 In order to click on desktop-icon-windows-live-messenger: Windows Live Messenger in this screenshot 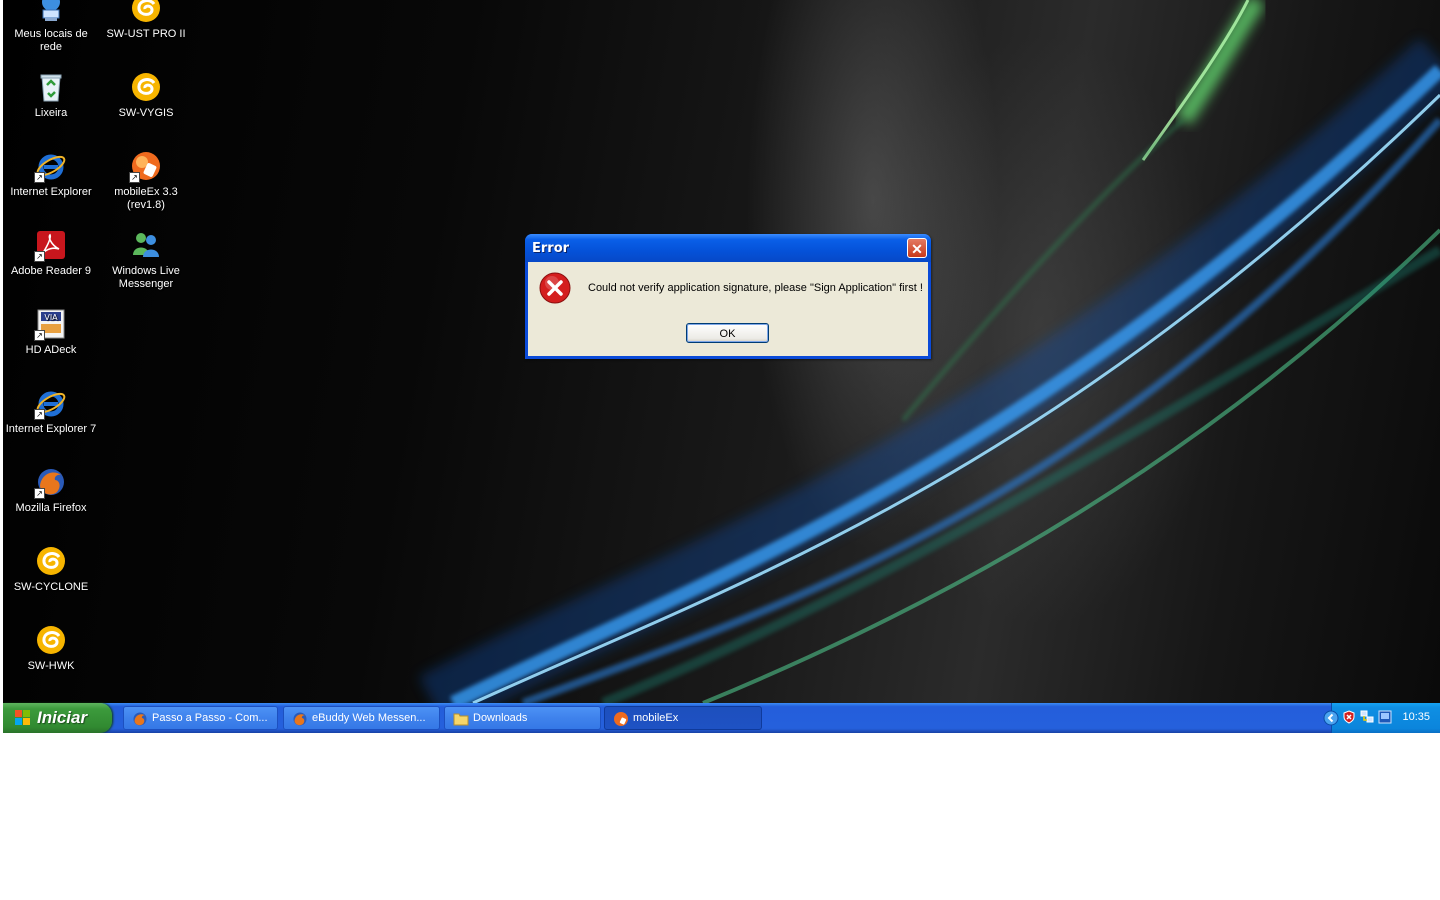, I will do `click(146, 260)`.